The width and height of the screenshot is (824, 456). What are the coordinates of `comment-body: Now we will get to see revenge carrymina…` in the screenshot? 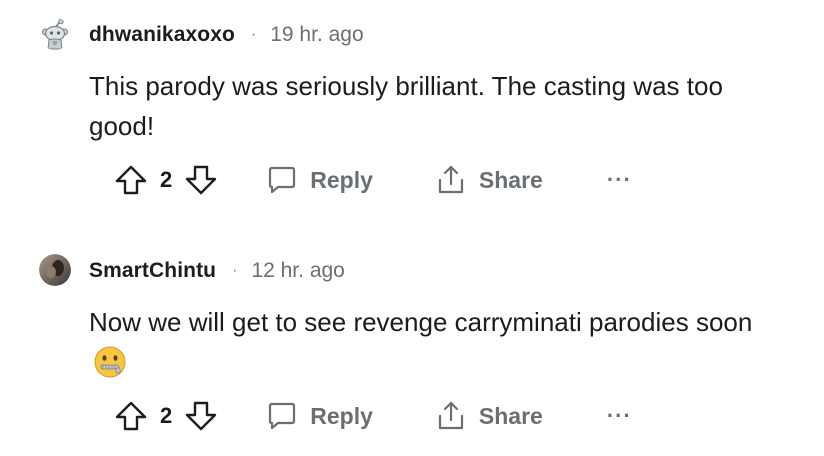 It's located at (439, 342).